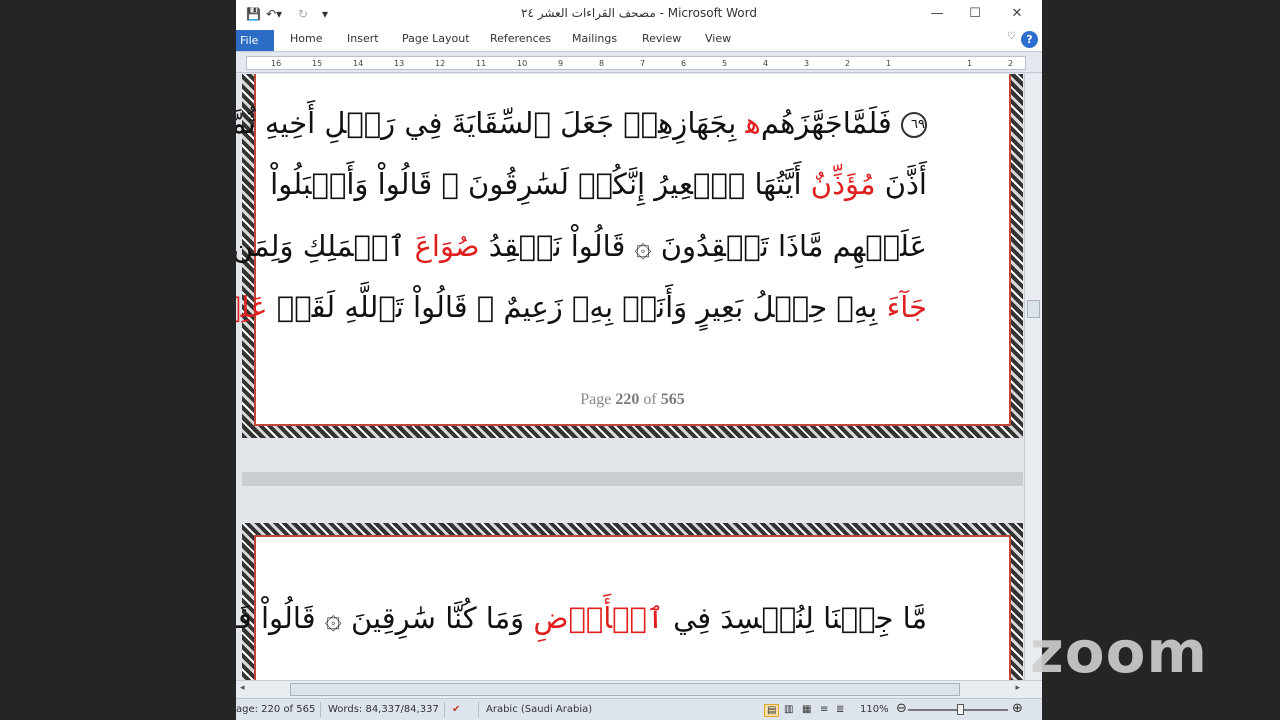 The width and height of the screenshot is (1280, 720). What do you see at coordinates (399, 63) in the screenshot?
I see `ruler-tick: 13` at bounding box center [399, 63].